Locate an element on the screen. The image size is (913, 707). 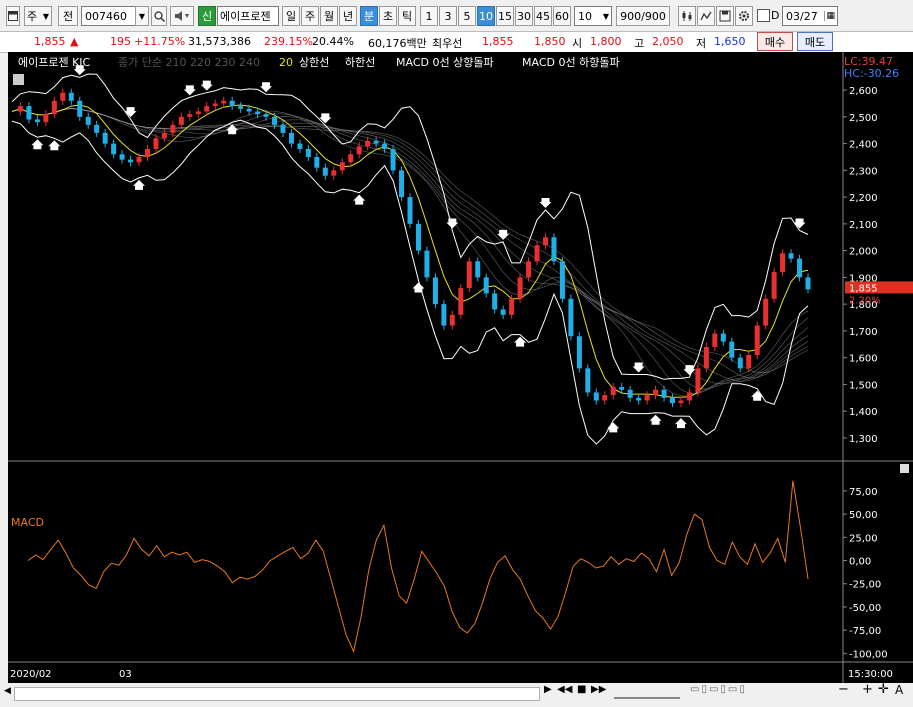
interval-input: 10 ▼ is located at coordinates (593, 16).